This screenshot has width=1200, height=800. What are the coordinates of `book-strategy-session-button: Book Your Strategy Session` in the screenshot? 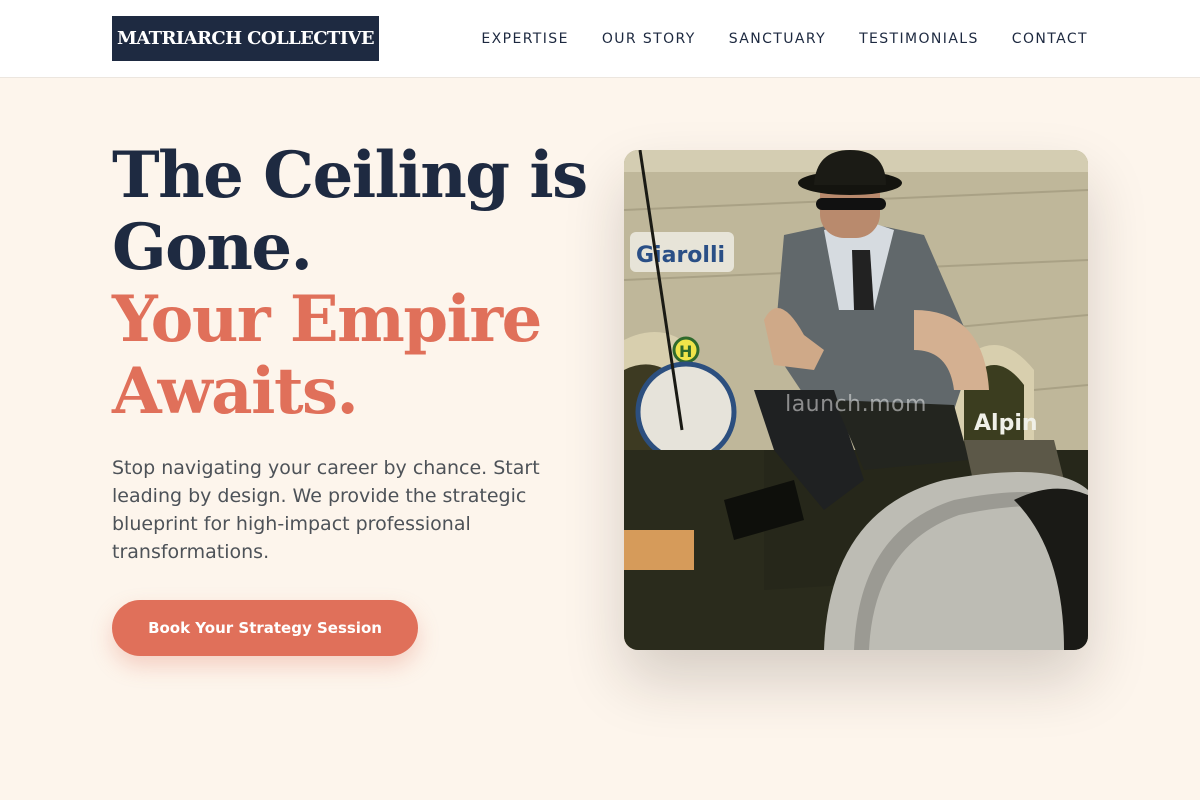 It's located at (265, 628).